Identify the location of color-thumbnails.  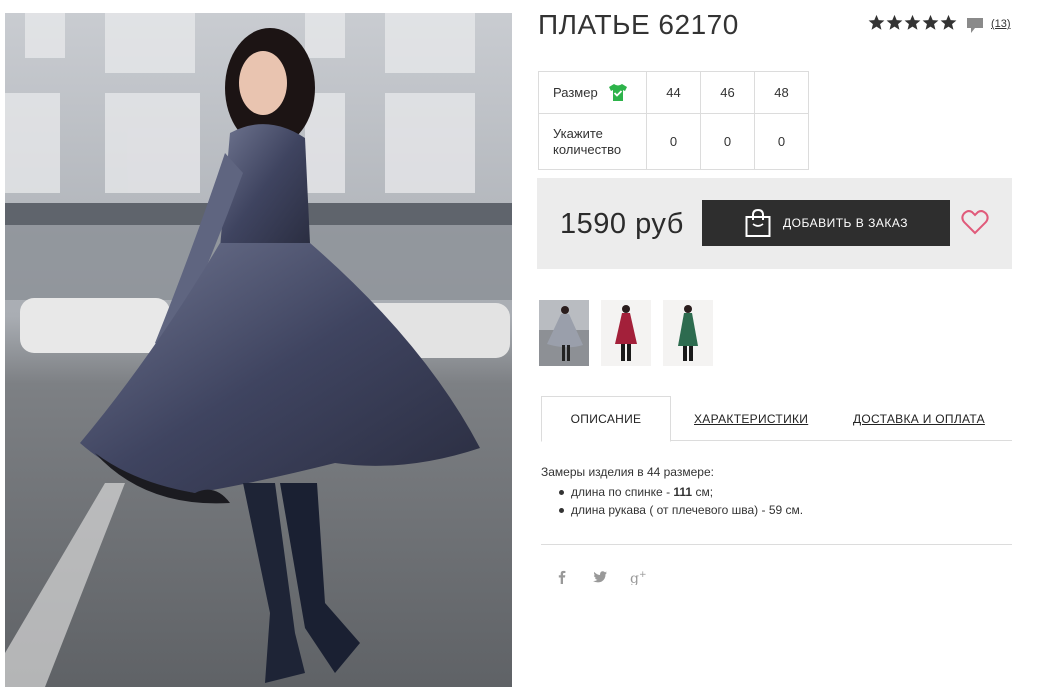
(626, 333).